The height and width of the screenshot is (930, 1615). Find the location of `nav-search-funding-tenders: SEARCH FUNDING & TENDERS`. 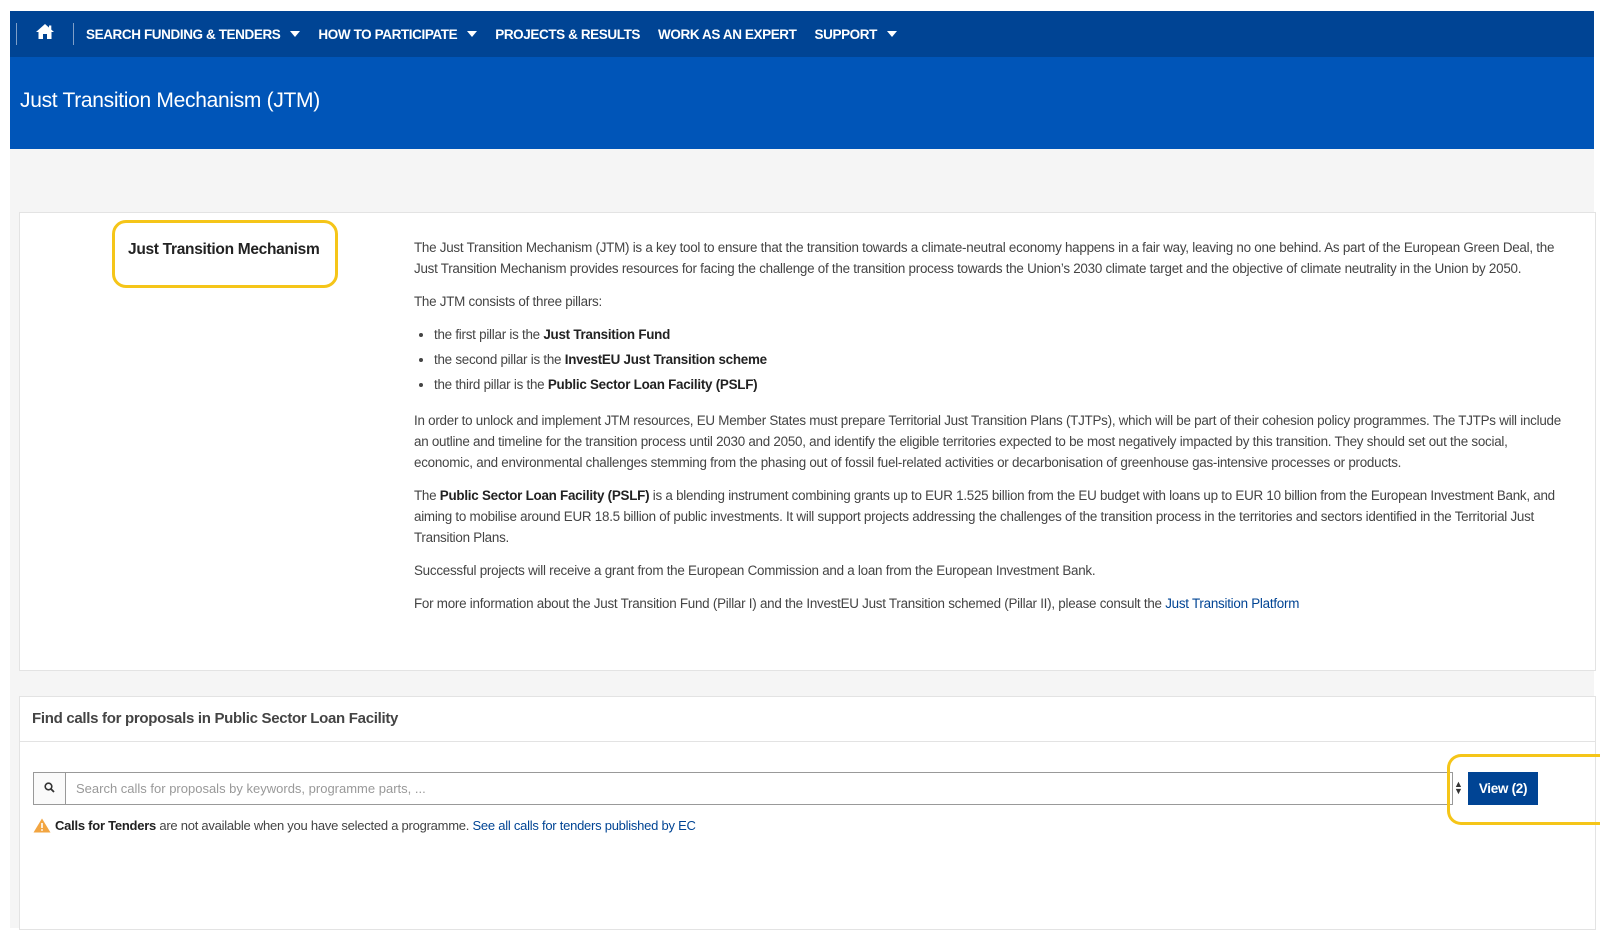

nav-search-funding-tenders: SEARCH FUNDING & TENDERS is located at coordinates (197, 34).